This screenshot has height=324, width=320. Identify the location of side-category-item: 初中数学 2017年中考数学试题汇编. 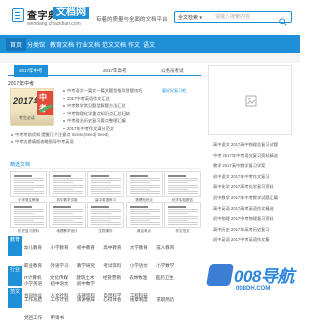
(252, 200).